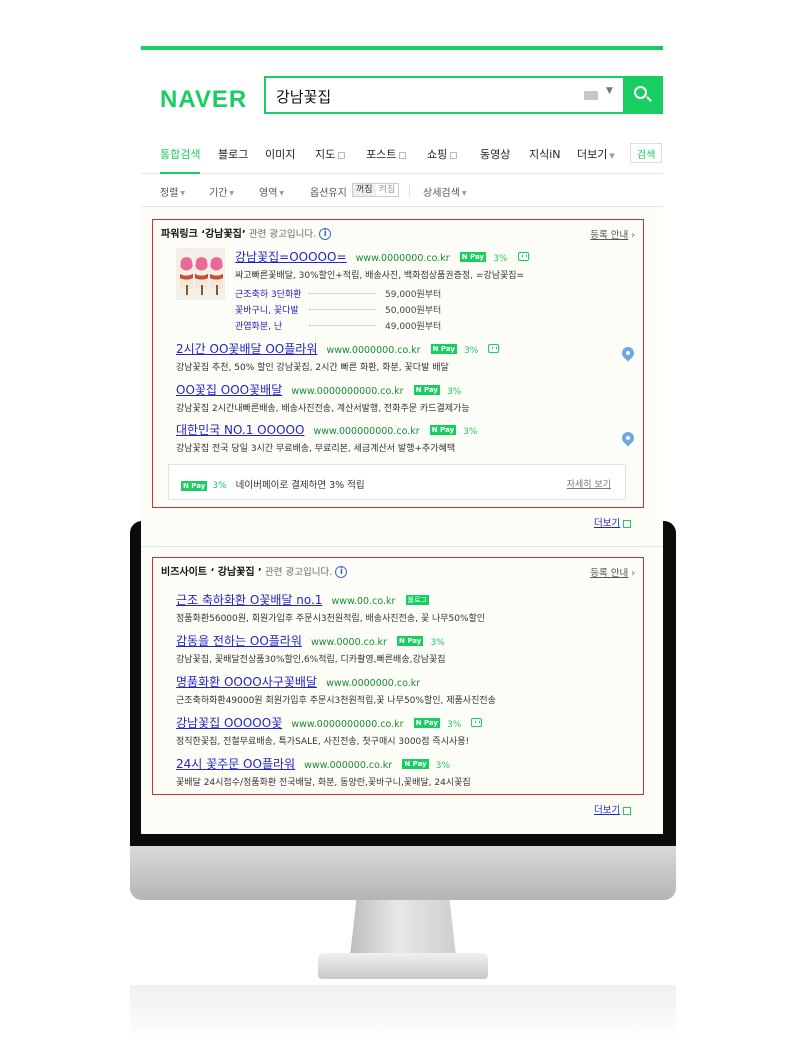 The height and width of the screenshot is (1039, 800). Describe the element at coordinates (349, 642) in the screenshot. I see `ad-url: www.0000.co.kr` at that location.